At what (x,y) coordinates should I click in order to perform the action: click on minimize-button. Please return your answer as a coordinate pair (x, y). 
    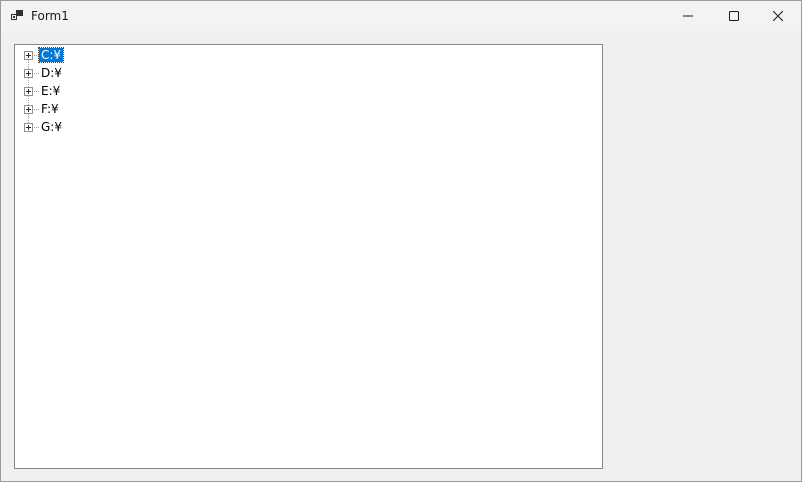
    Looking at the image, I should click on (688, 16).